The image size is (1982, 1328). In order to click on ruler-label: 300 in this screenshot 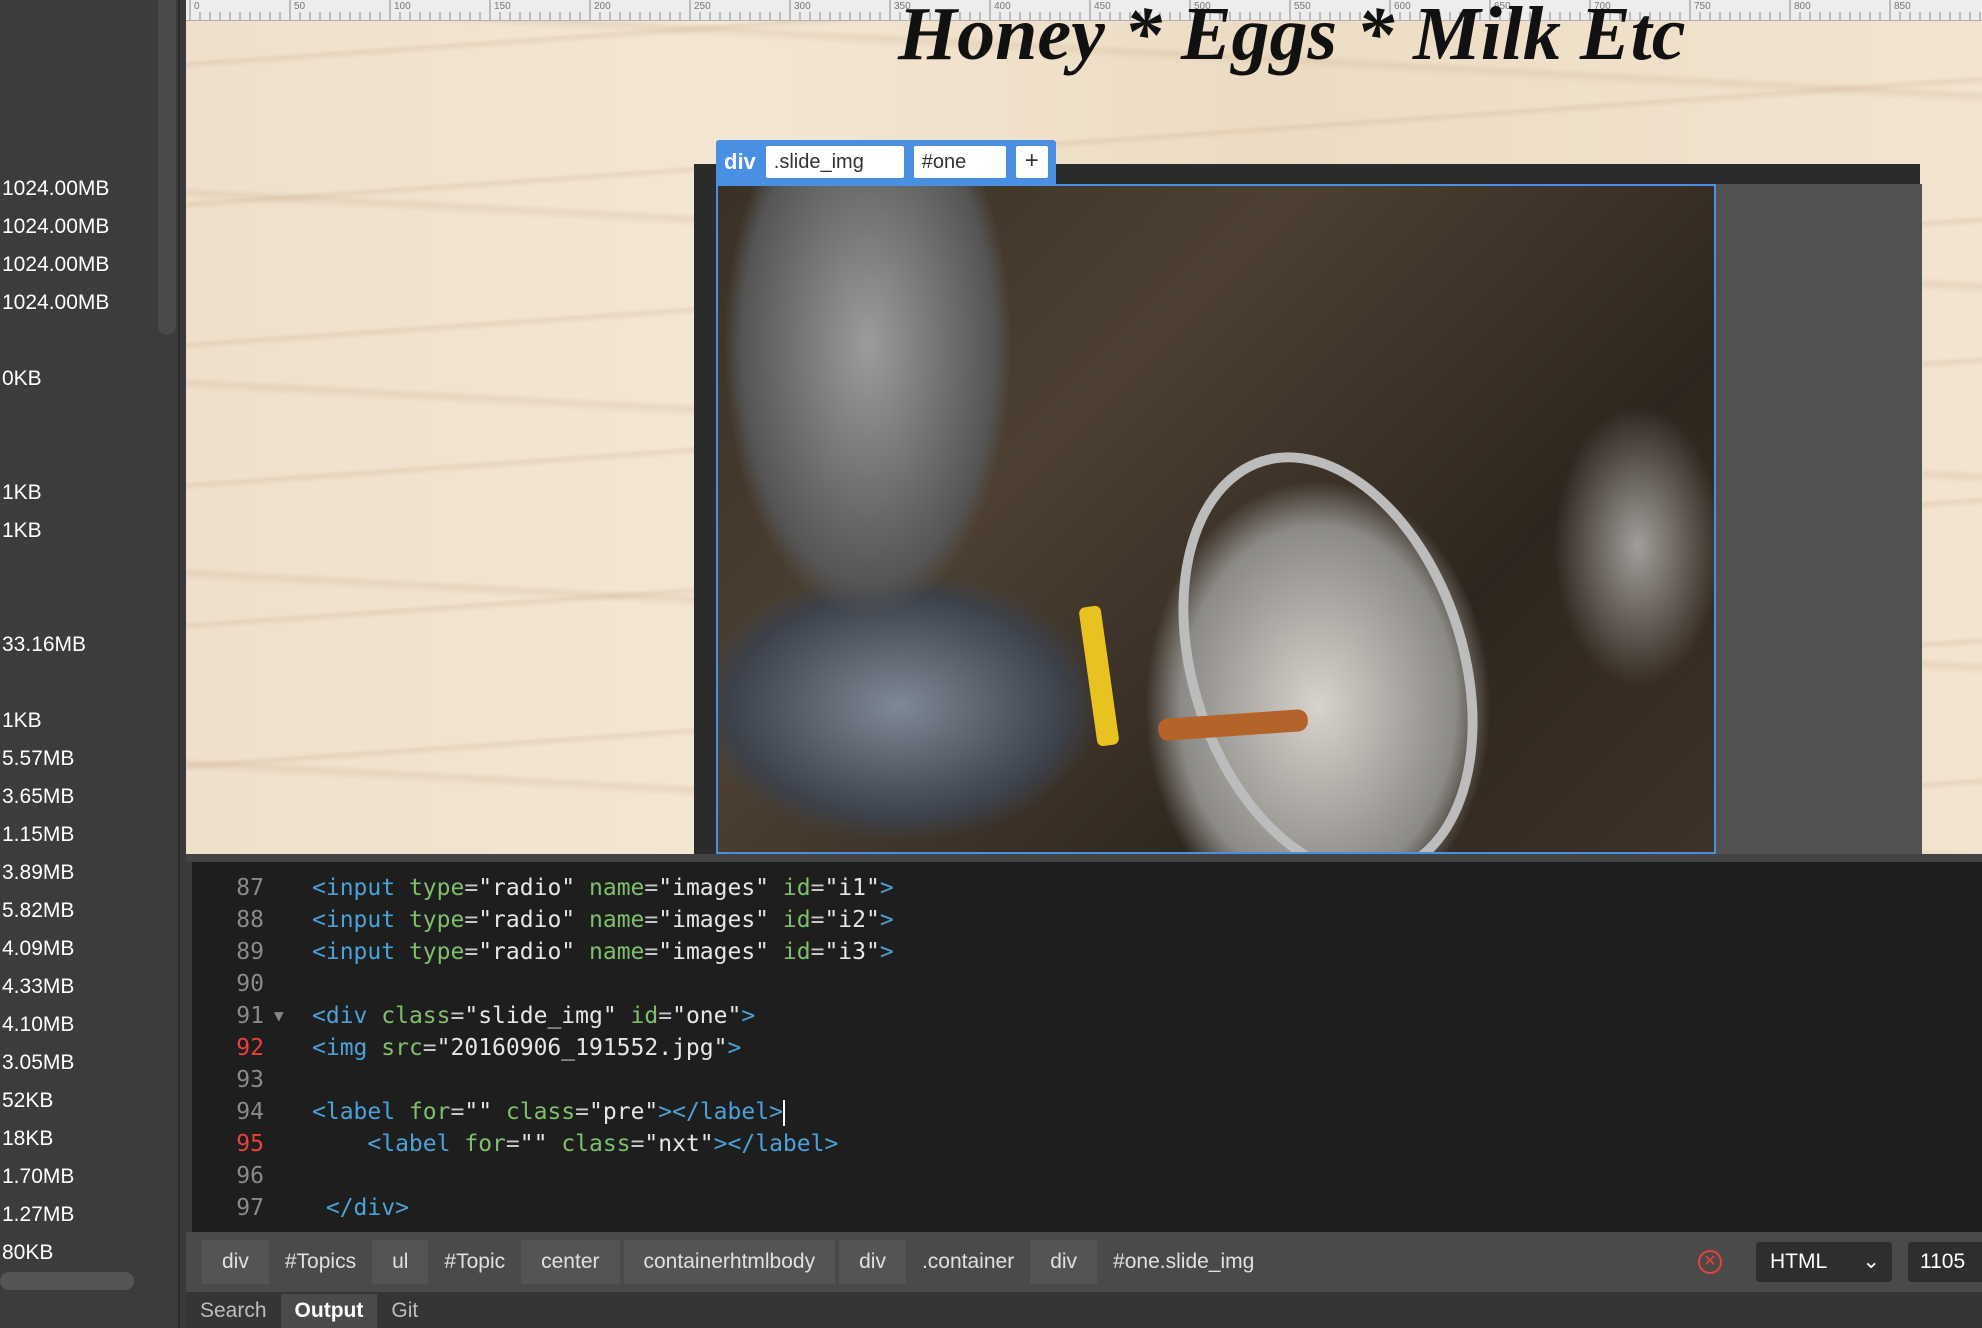, I will do `click(802, 6)`.